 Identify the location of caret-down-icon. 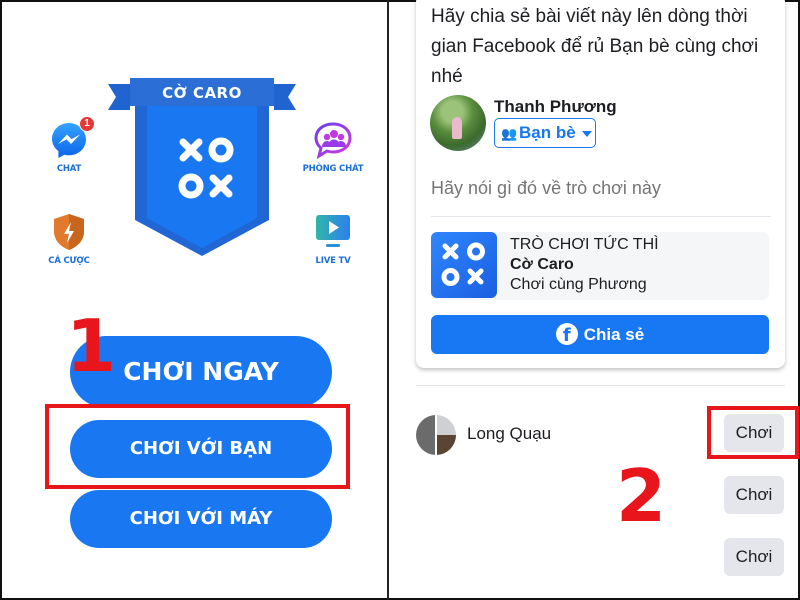
(586, 133).